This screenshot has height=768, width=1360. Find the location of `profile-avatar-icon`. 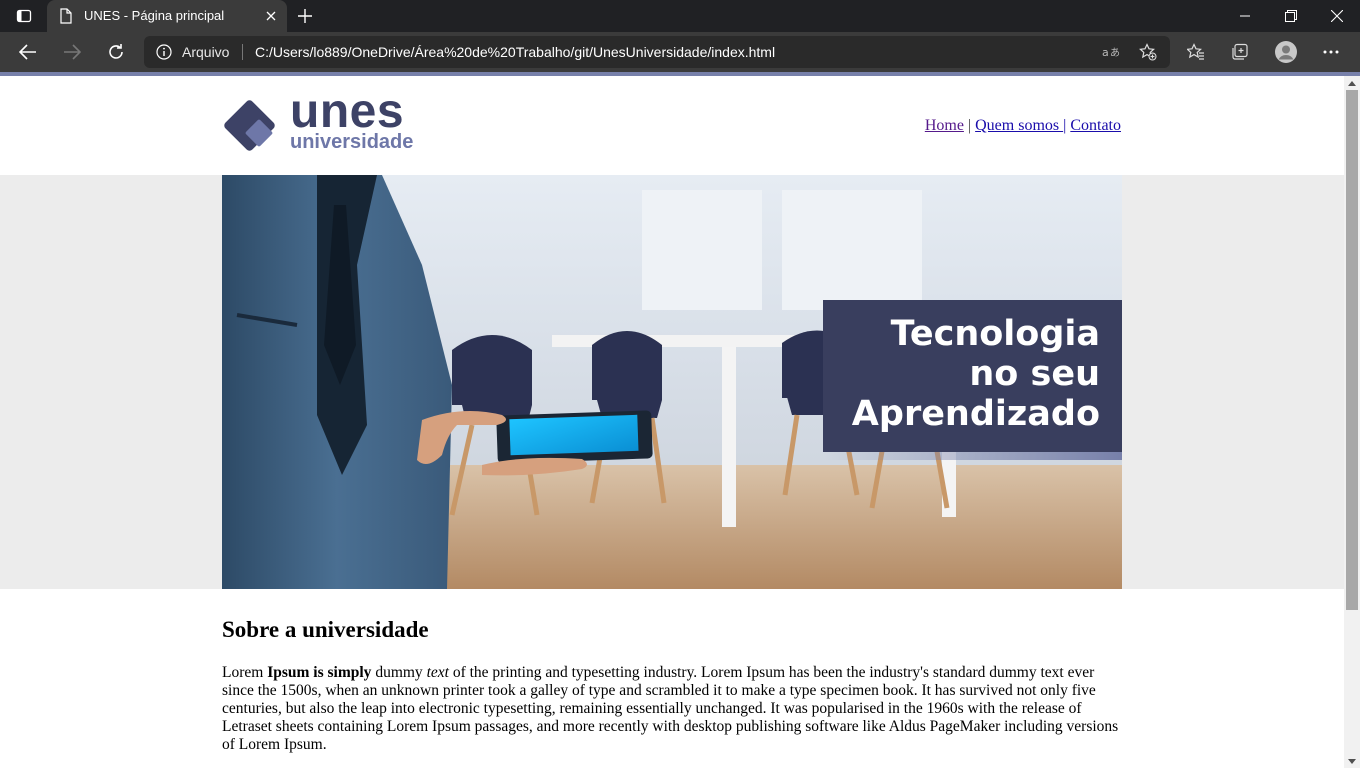

profile-avatar-icon is located at coordinates (1286, 52).